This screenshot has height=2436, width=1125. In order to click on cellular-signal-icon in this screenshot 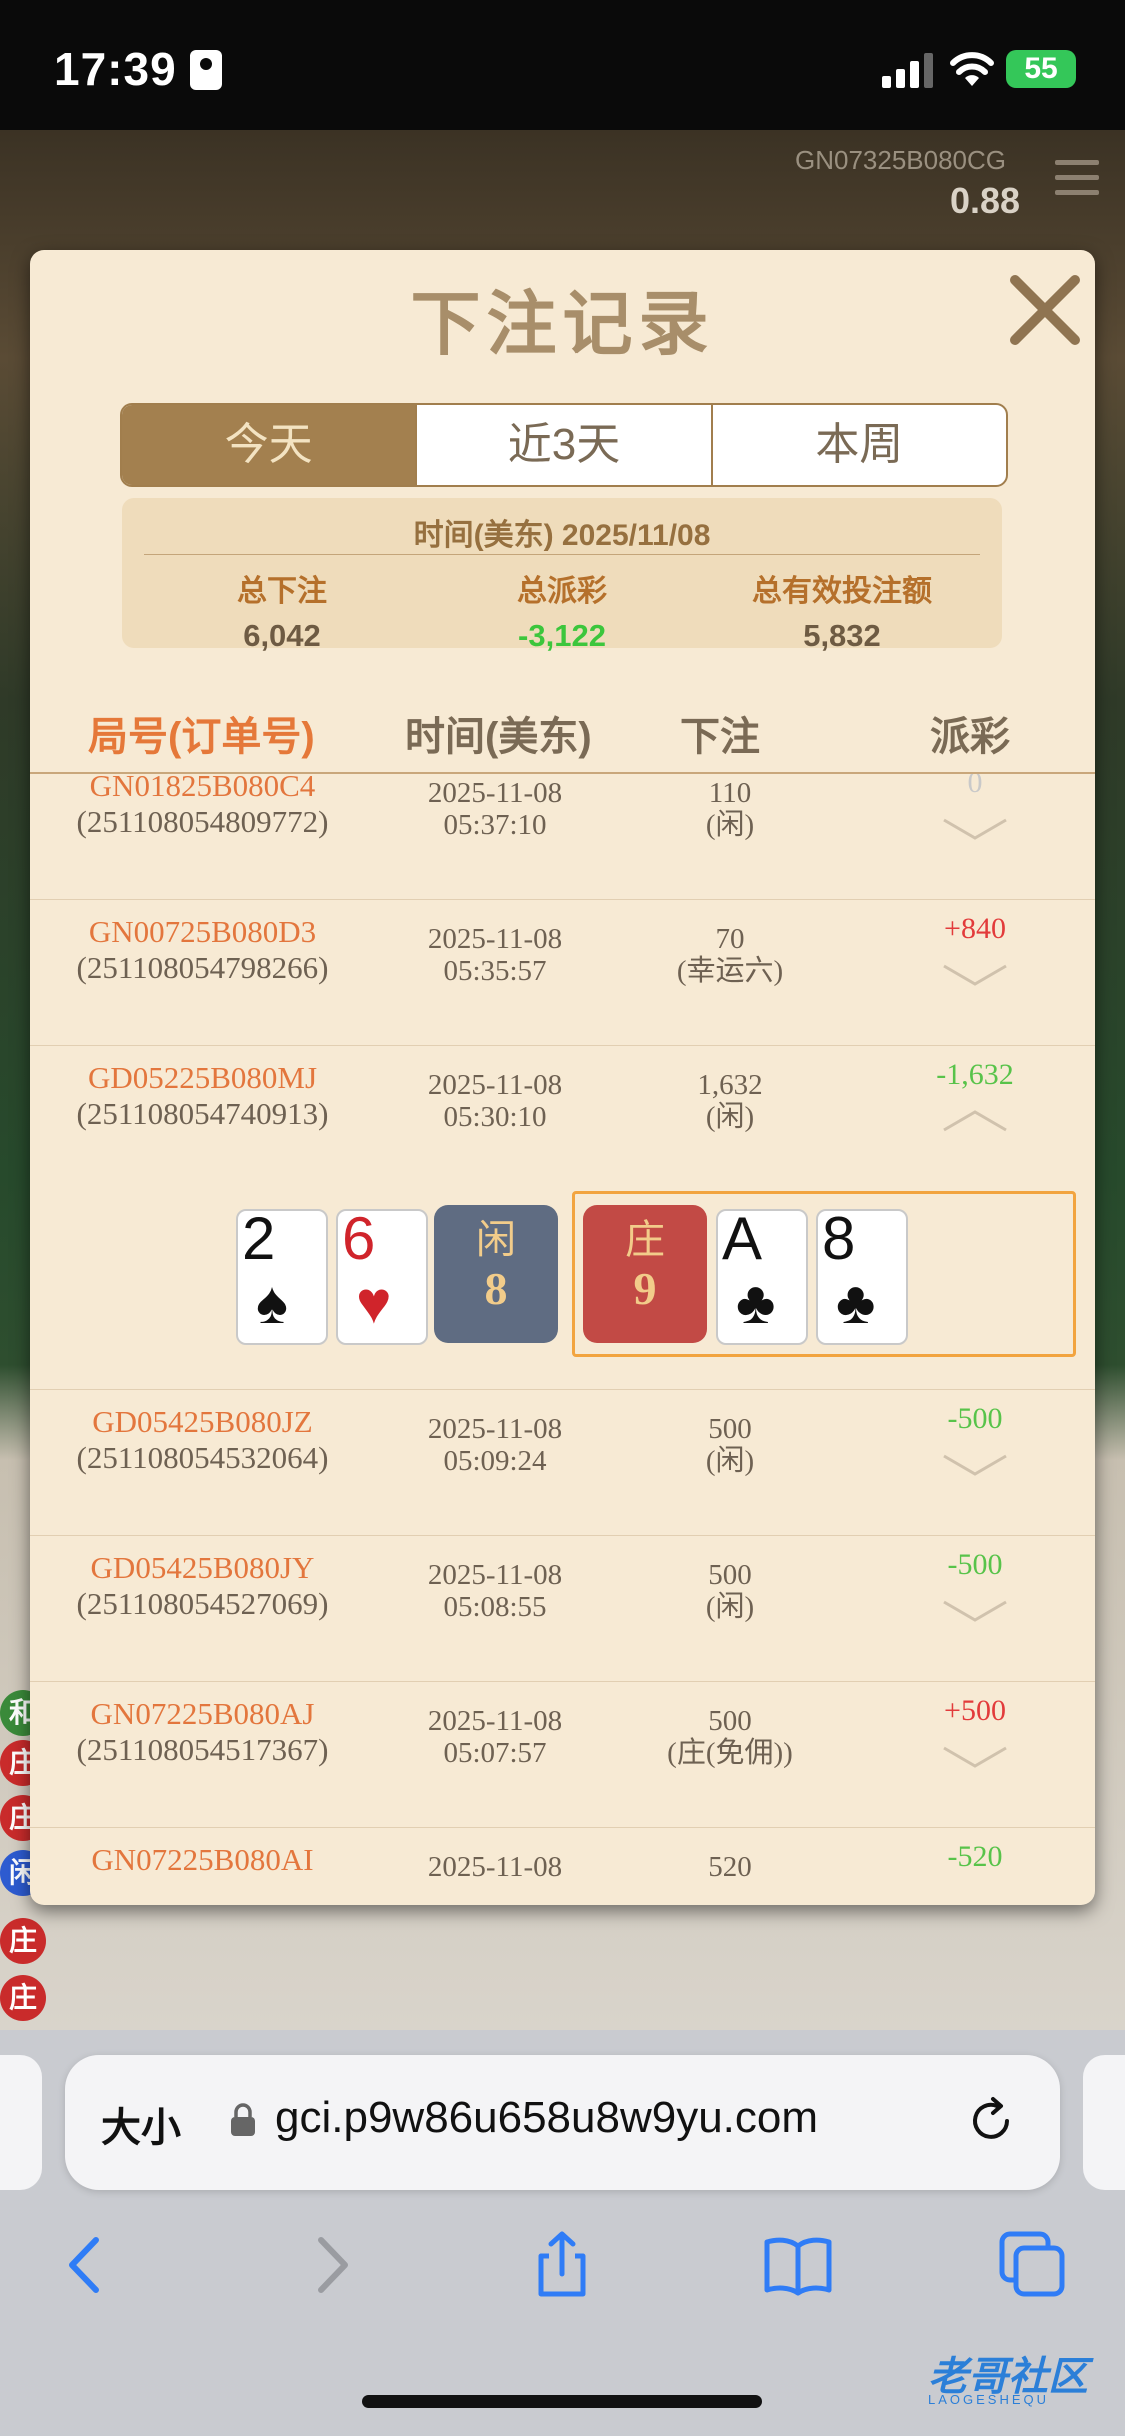, I will do `click(907, 70)`.